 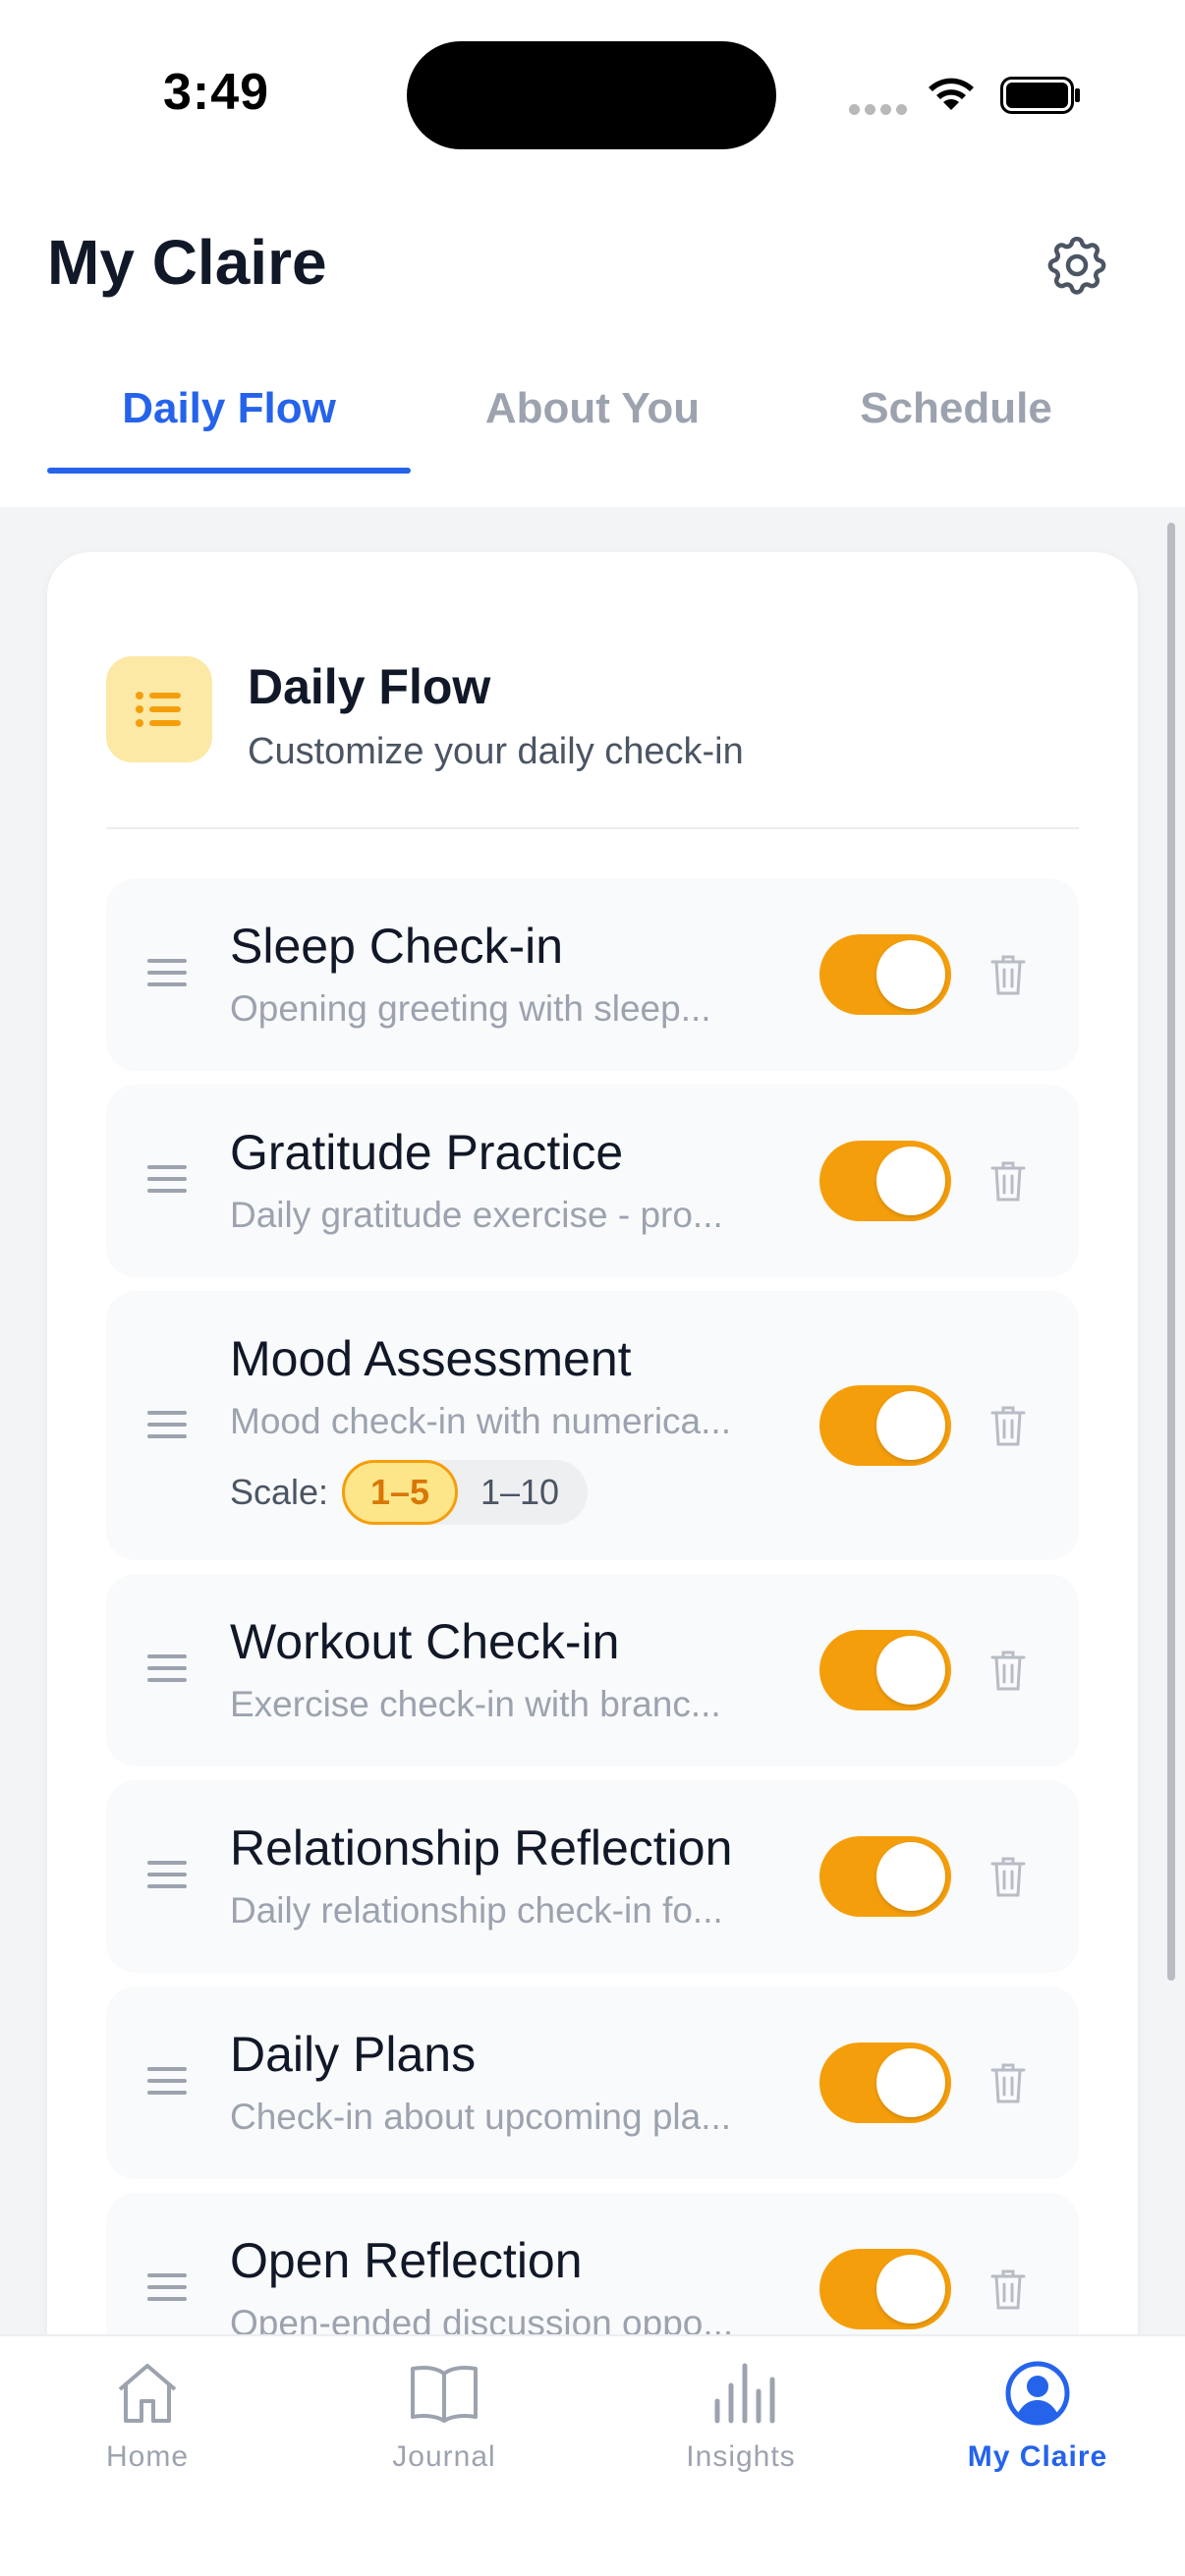 I want to click on scale-option-1-5: 1–5, so click(x=400, y=1492).